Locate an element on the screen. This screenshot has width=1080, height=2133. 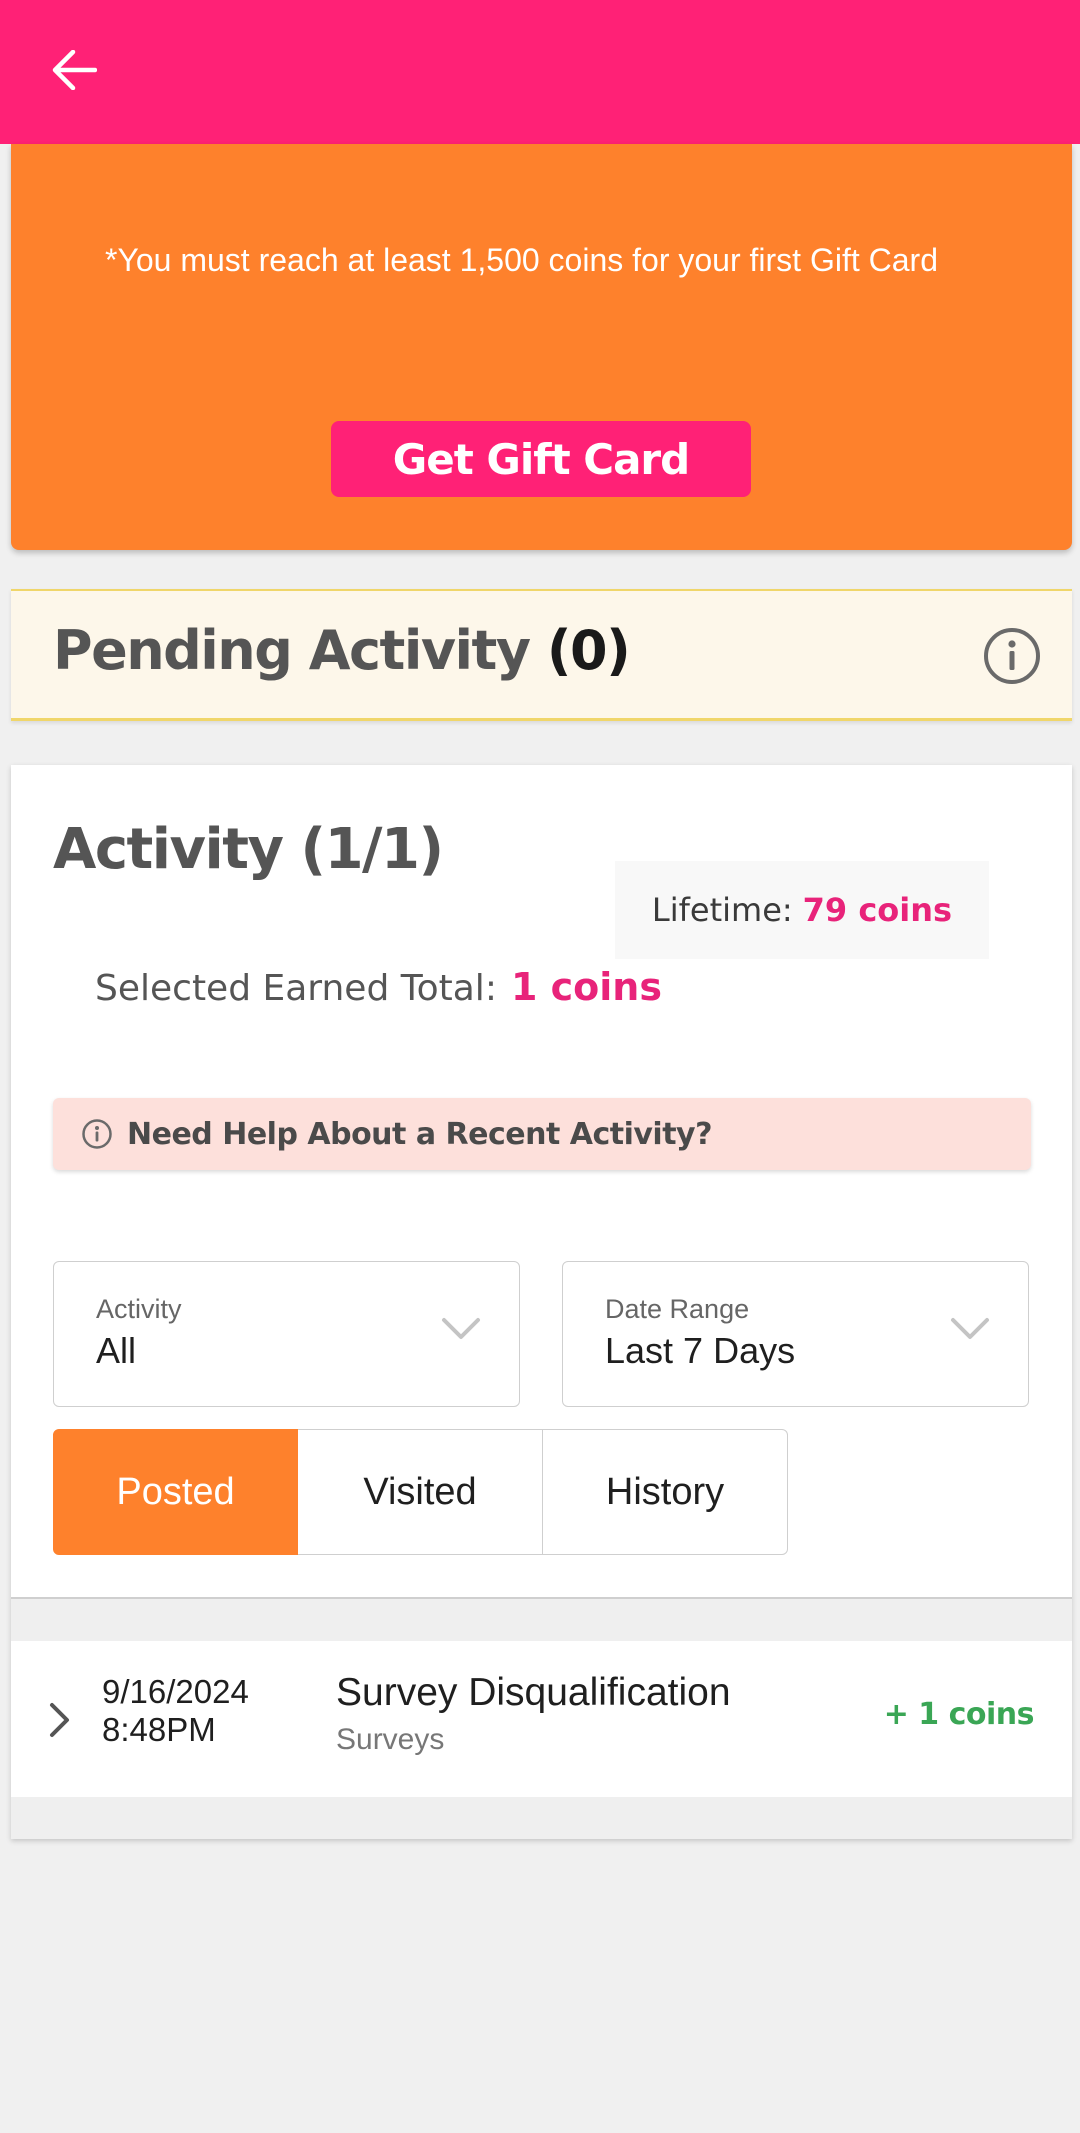
arrow-left-icon is located at coordinates (74, 70).